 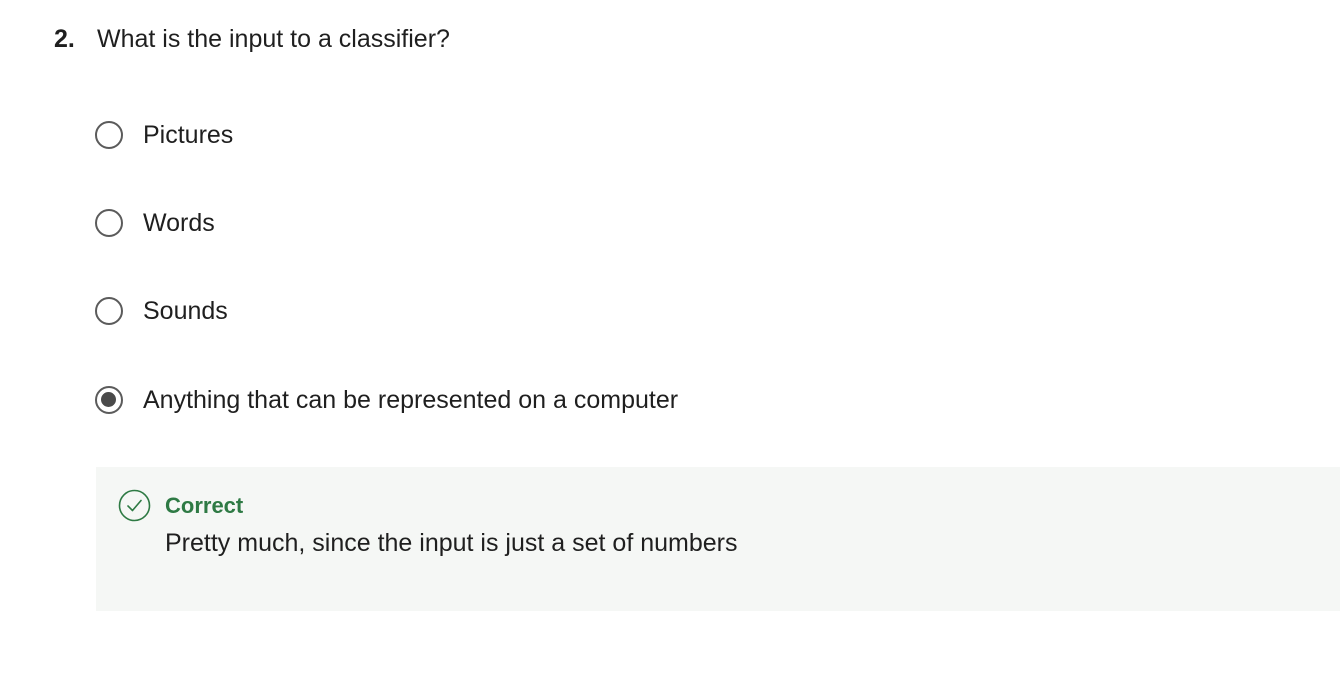 I want to click on option-label: Words, so click(x=179, y=223).